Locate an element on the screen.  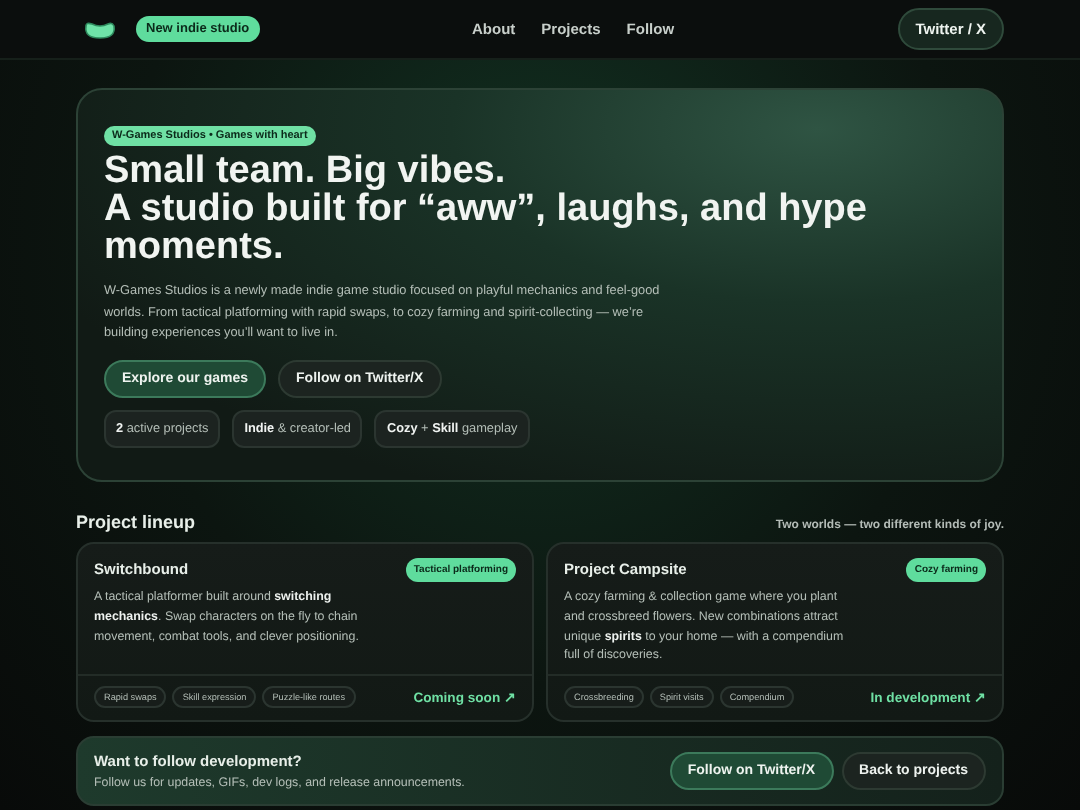
logo-icon is located at coordinates (100, 29).